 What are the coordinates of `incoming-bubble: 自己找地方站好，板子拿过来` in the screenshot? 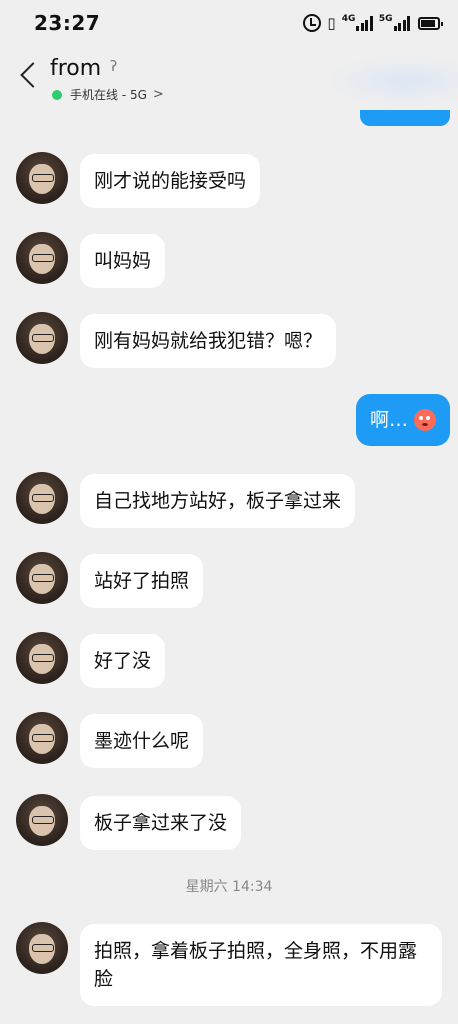 It's located at (218, 501).